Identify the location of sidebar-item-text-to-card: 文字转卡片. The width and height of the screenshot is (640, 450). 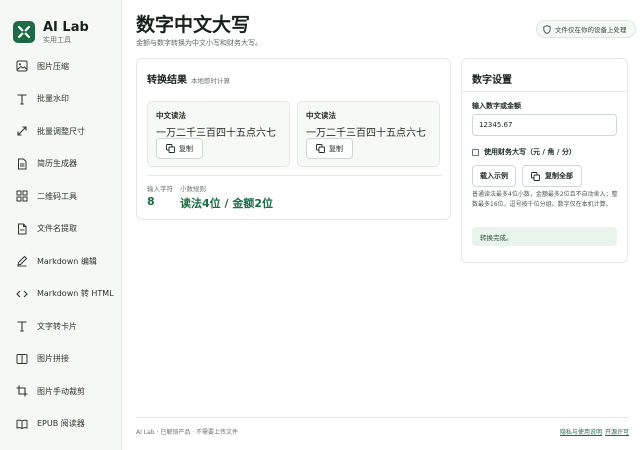
(61, 326).